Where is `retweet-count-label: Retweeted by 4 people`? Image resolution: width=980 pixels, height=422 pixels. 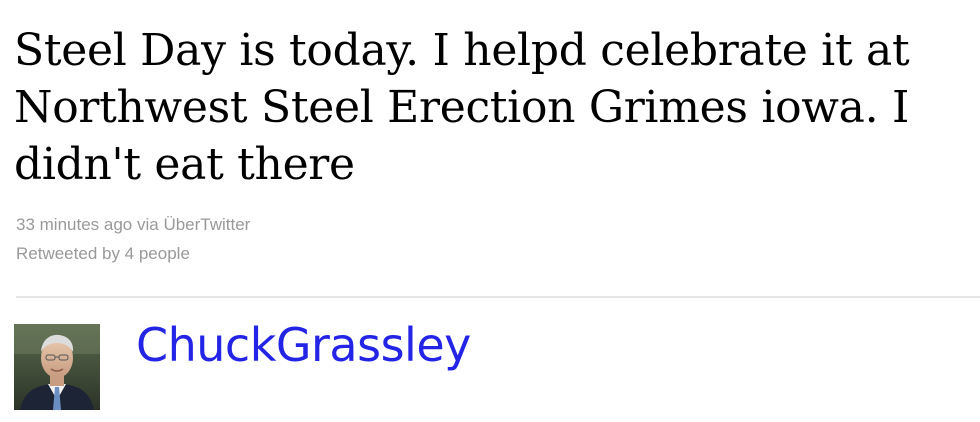 retweet-count-label: Retweeted by 4 people is located at coordinates (103, 253).